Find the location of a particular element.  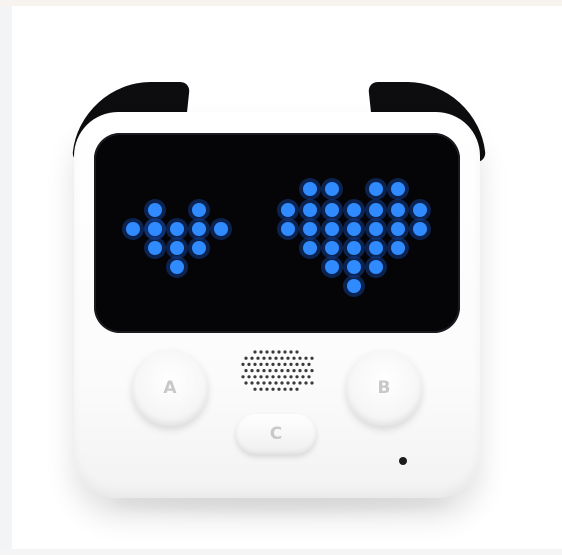

led-matrix is located at coordinates (276, 237).